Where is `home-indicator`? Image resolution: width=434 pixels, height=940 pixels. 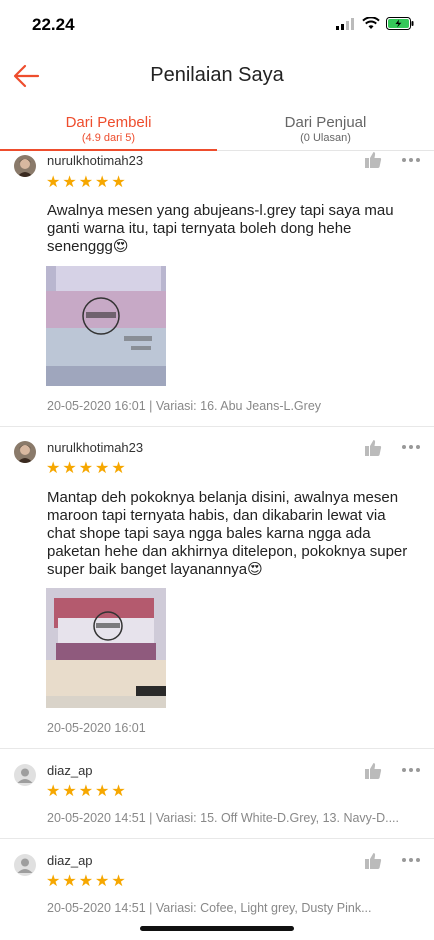 home-indicator is located at coordinates (217, 928).